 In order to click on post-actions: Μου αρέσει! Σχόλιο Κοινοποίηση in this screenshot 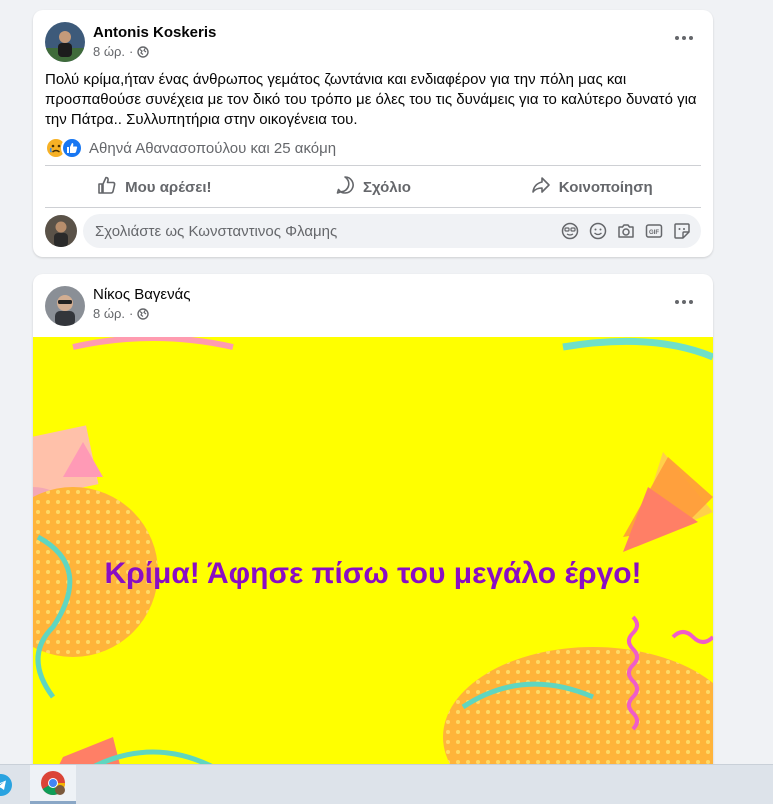, I will do `click(373, 187)`.